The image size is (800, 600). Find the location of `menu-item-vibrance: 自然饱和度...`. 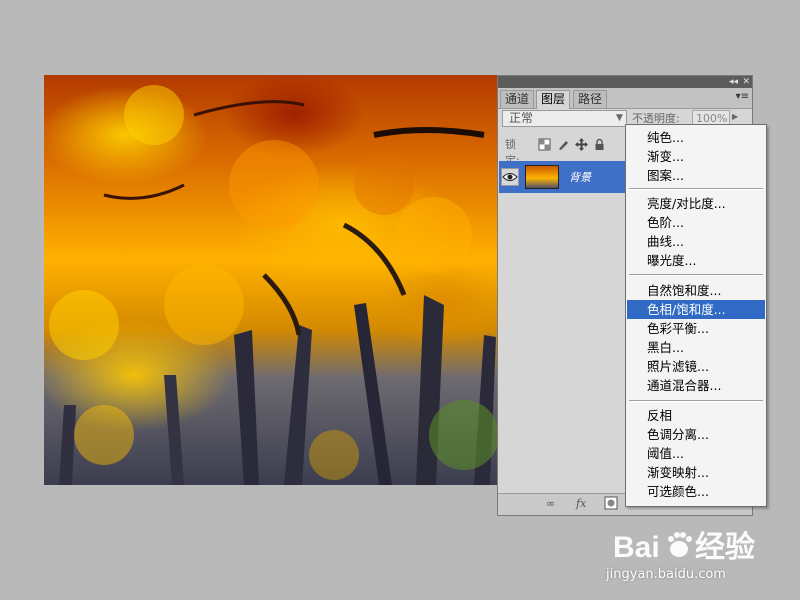

menu-item-vibrance: 自然饱和度... is located at coordinates (696, 290).